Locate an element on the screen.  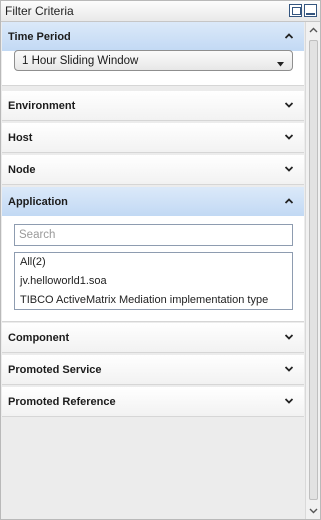
environment-header: Environment is located at coordinates (153, 105).